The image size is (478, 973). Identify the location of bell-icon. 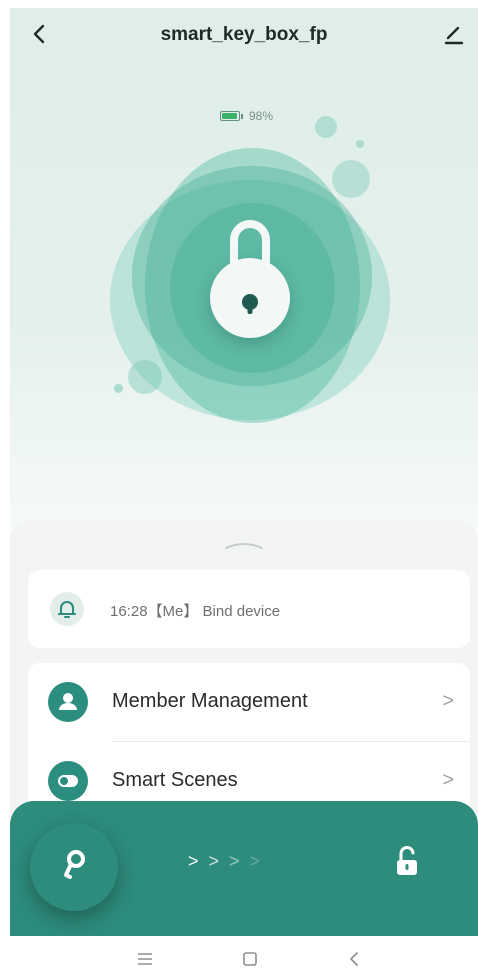
(67, 609).